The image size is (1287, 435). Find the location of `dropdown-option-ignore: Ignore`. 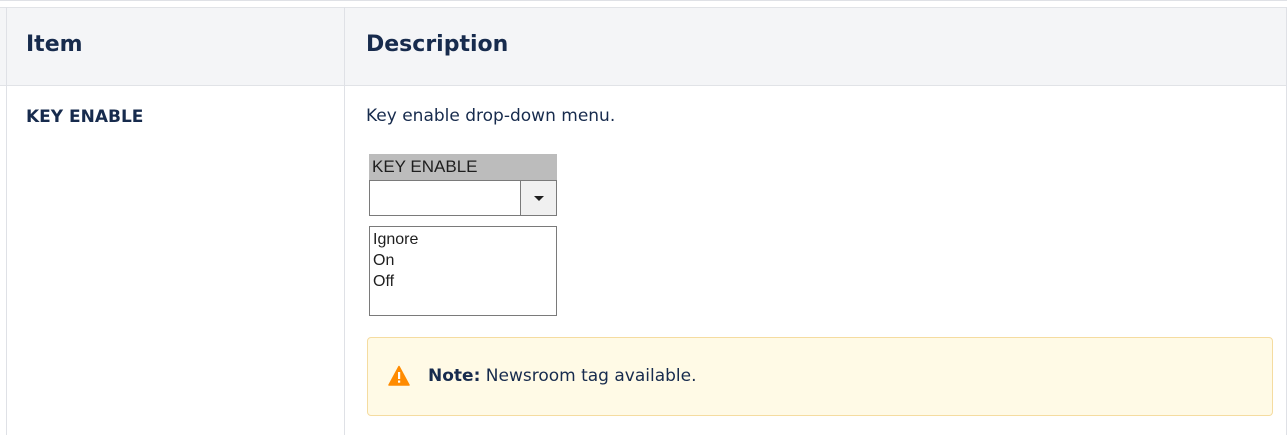

dropdown-option-ignore: Ignore is located at coordinates (464, 239).